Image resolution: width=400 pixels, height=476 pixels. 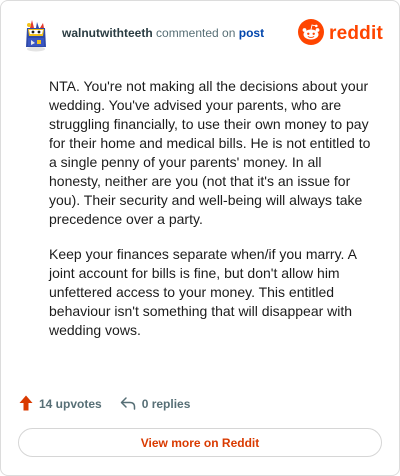 What do you see at coordinates (131, 404) in the screenshot?
I see `reply-icon` at bounding box center [131, 404].